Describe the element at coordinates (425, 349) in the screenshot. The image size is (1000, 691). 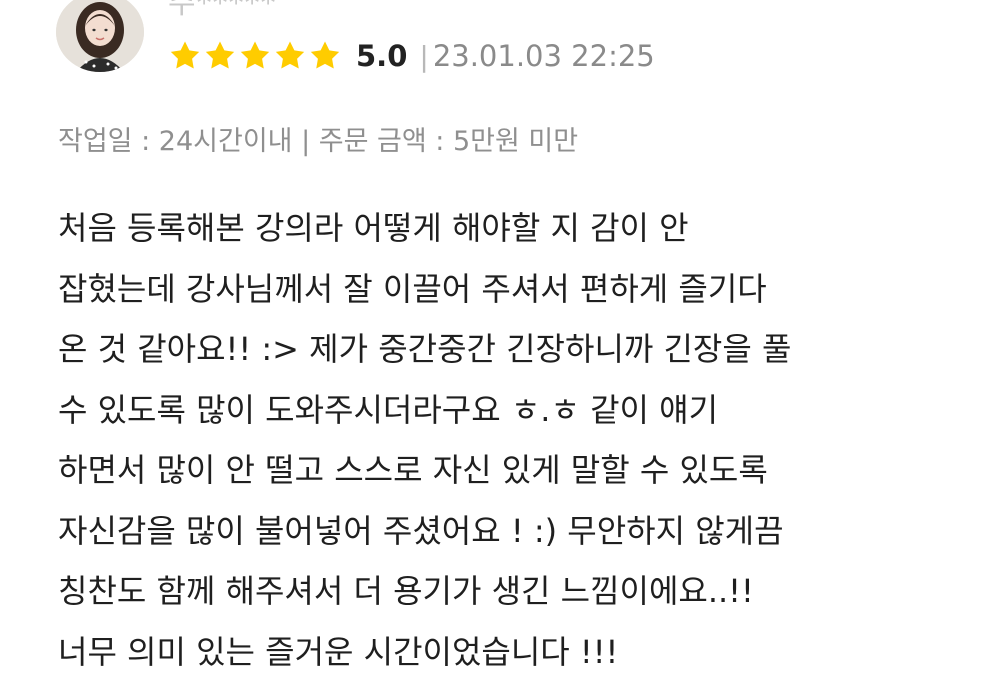
I see `review-line: 온 것 같아요!! :> 제가 중간중간 긴장하니까 긴장을 풀` at that location.